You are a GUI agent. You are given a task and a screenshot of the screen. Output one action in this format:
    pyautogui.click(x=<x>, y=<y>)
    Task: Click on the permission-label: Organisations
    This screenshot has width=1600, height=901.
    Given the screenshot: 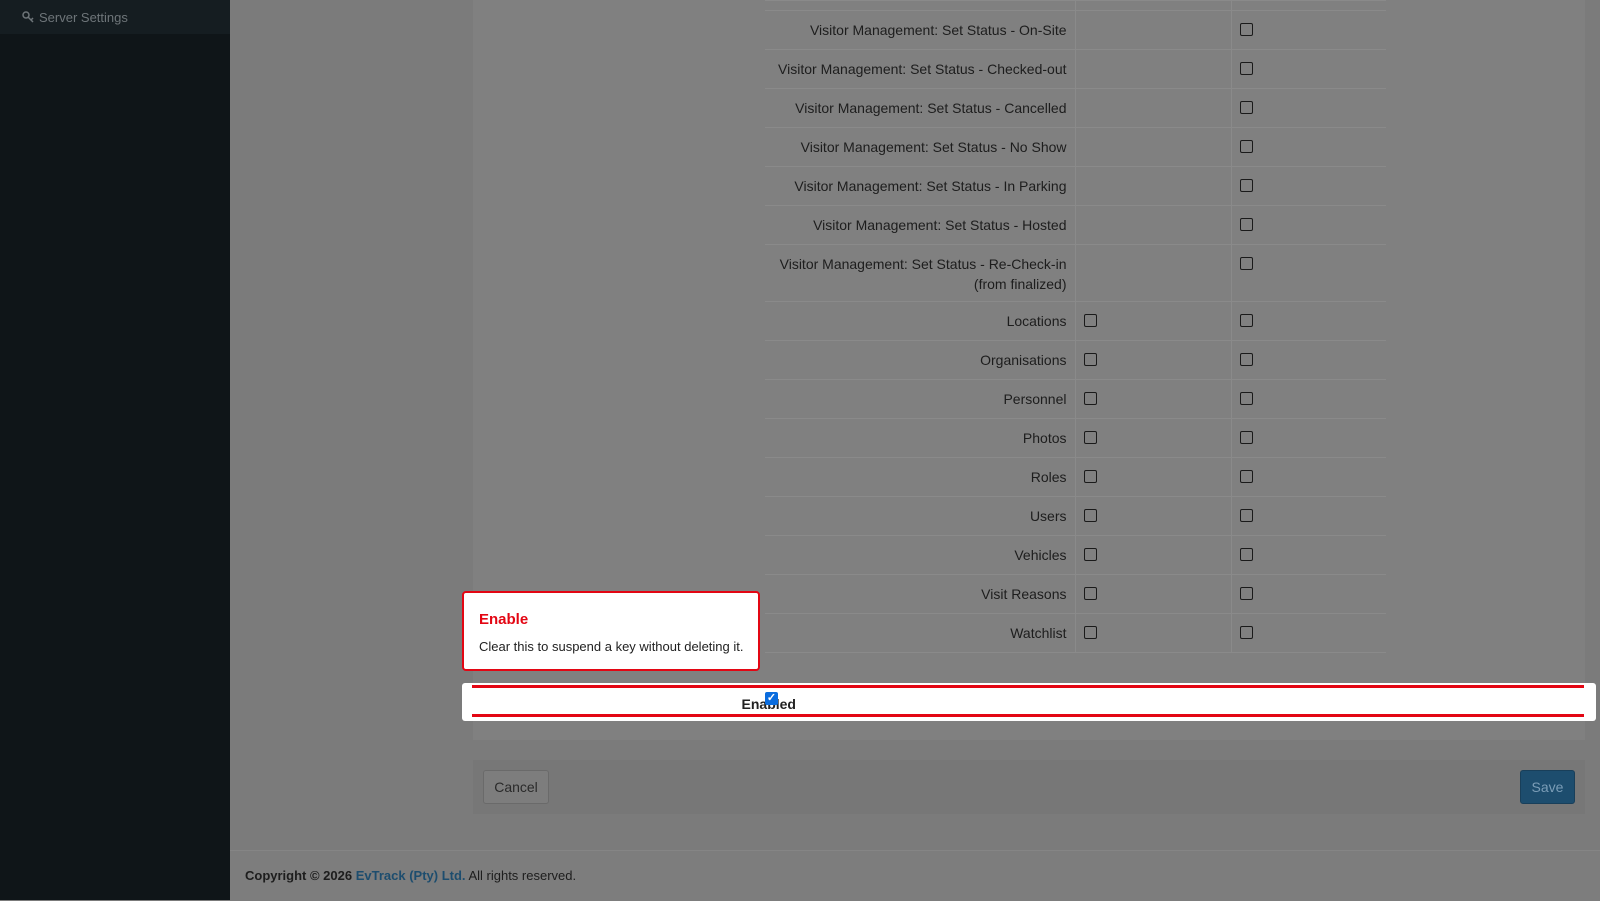 What is the action you would take?
    pyautogui.click(x=920, y=360)
    